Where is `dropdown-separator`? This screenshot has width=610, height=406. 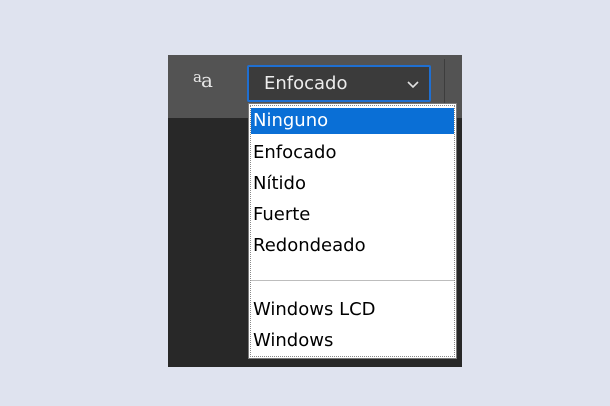
dropdown-separator is located at coordinates (352, 280).